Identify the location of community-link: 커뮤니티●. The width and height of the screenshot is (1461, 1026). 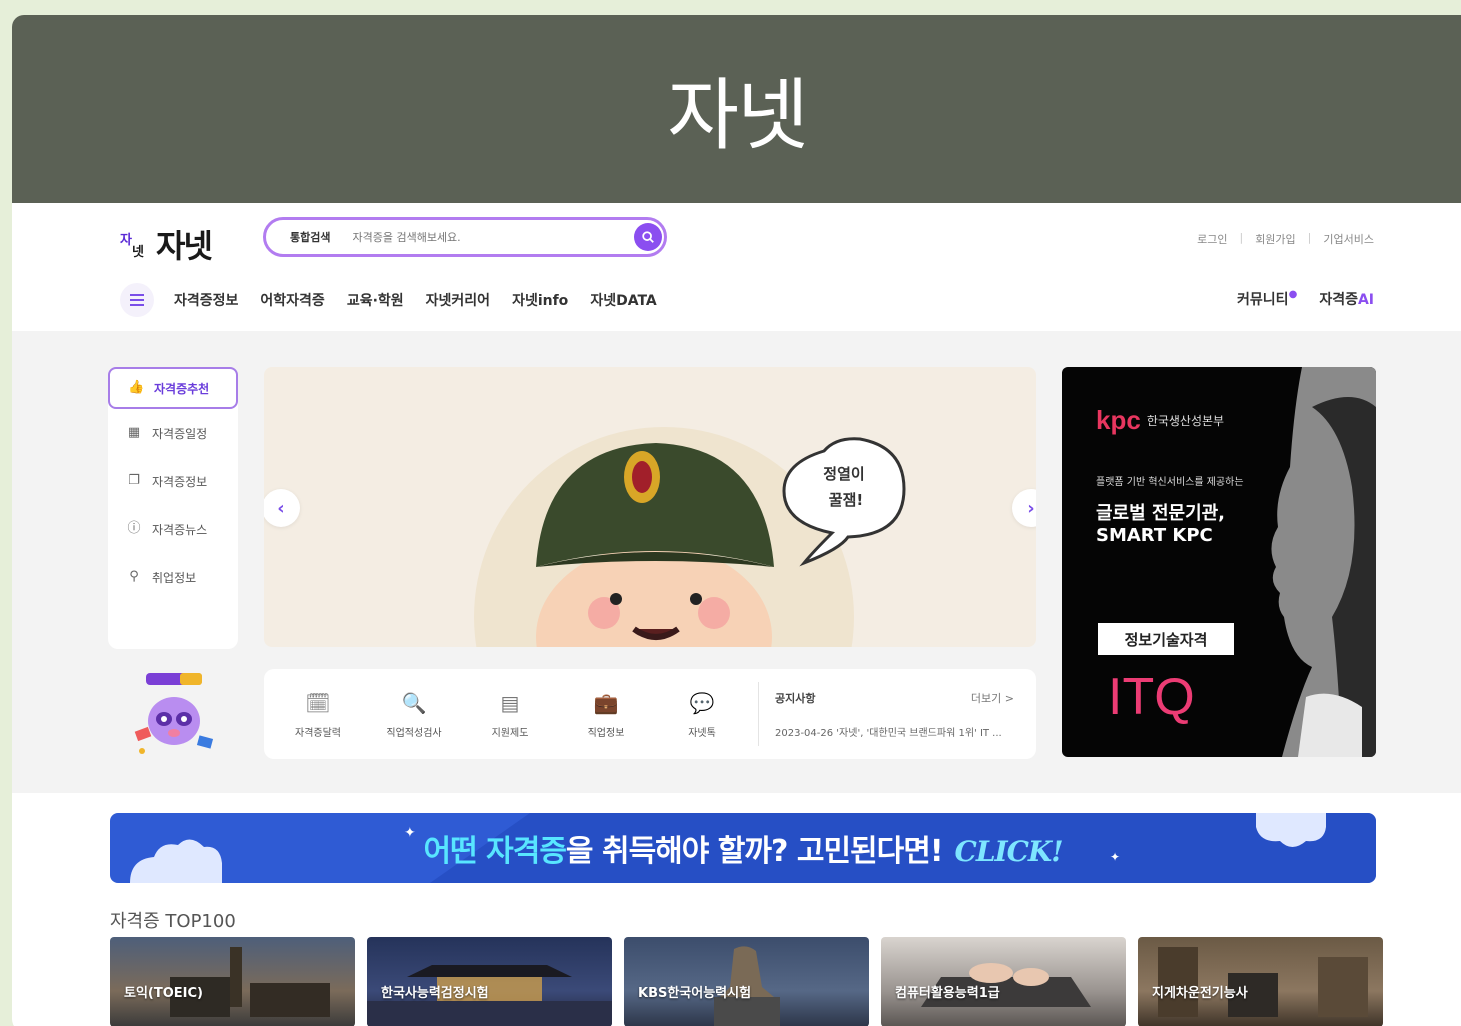
(1267, 299).